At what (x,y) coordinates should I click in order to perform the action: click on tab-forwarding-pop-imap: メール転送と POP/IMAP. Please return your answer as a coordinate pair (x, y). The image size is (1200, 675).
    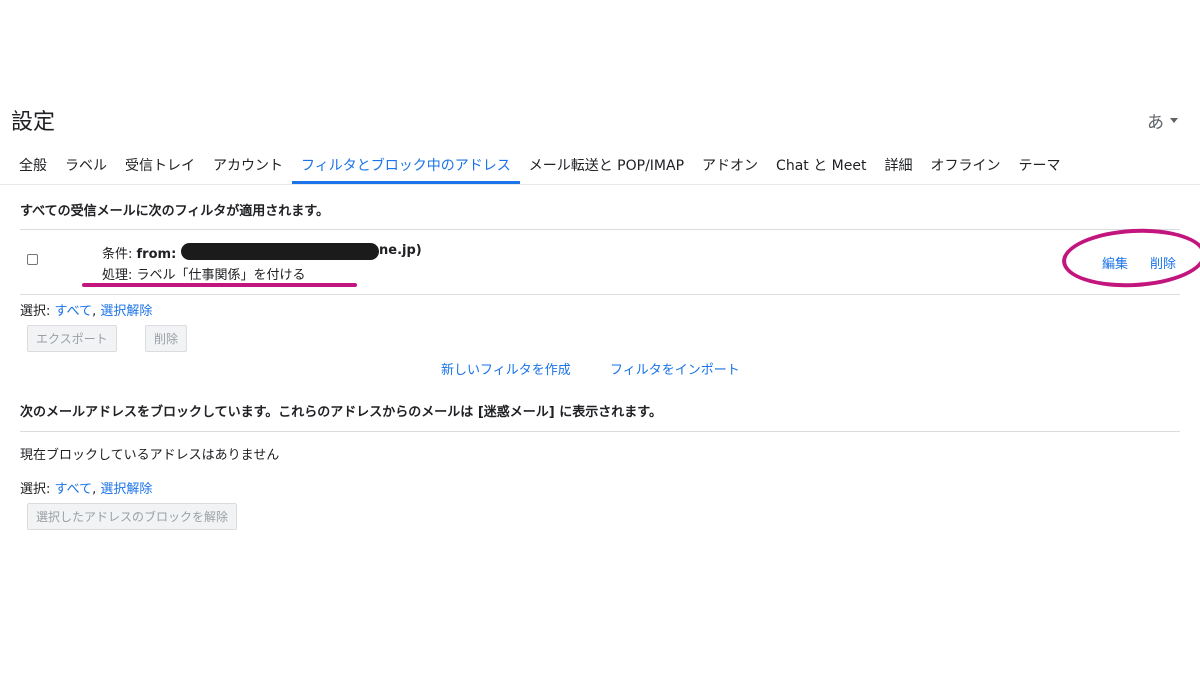
    Looking at the image, I should click on (606, 165).